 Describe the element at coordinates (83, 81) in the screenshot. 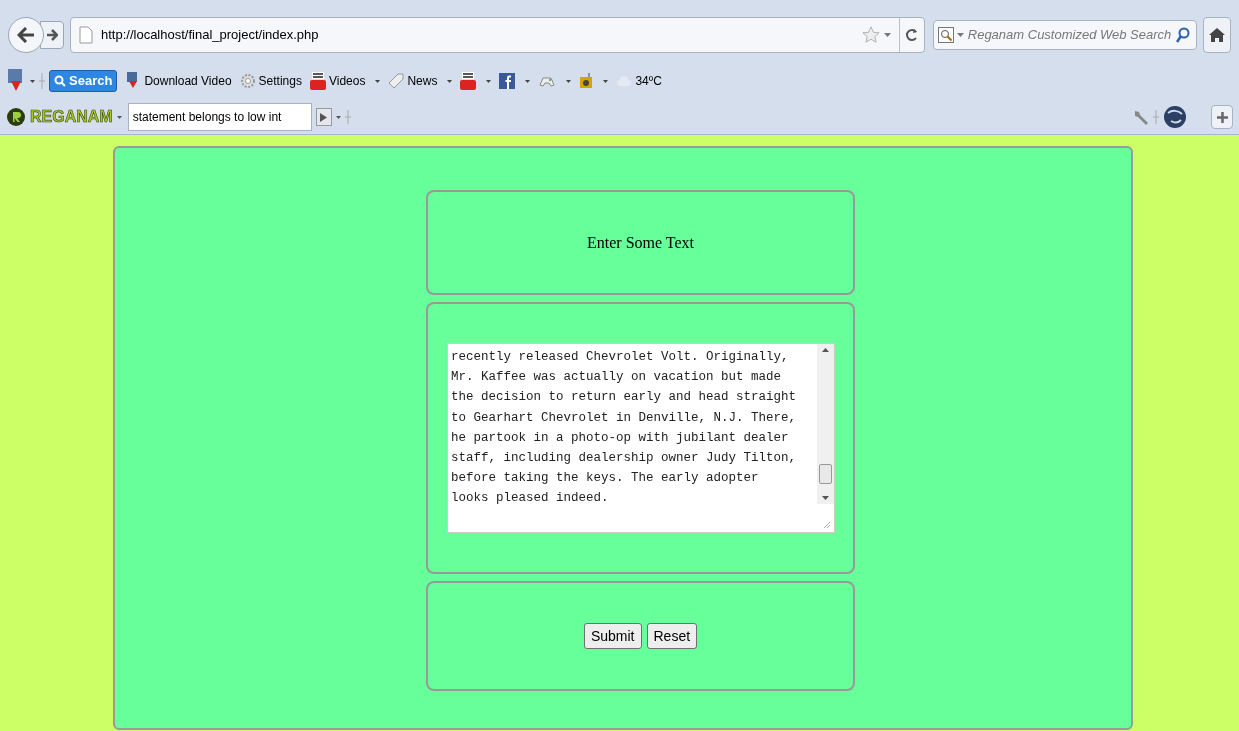

I see `search-button: Search` at that location.